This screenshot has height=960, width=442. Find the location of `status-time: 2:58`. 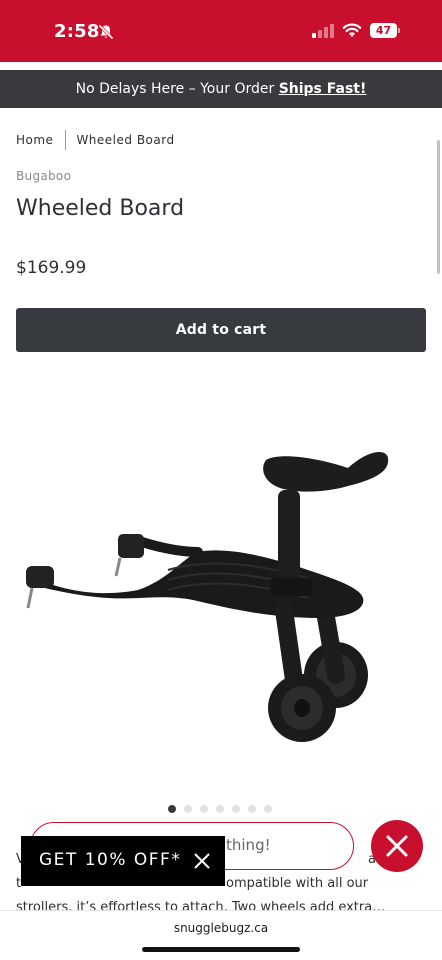

status-time: 2:58 is located at coordinates (77, 31).